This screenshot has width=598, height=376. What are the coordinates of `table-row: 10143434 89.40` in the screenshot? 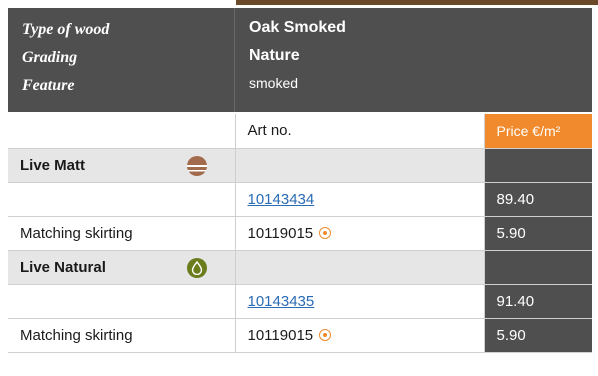 It's located at (300, 199).